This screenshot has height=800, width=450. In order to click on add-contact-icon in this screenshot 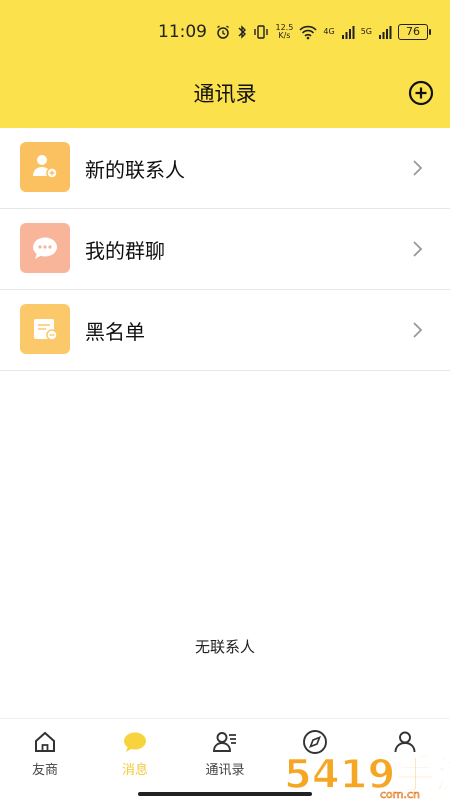, I will do `click(45, 167)`.